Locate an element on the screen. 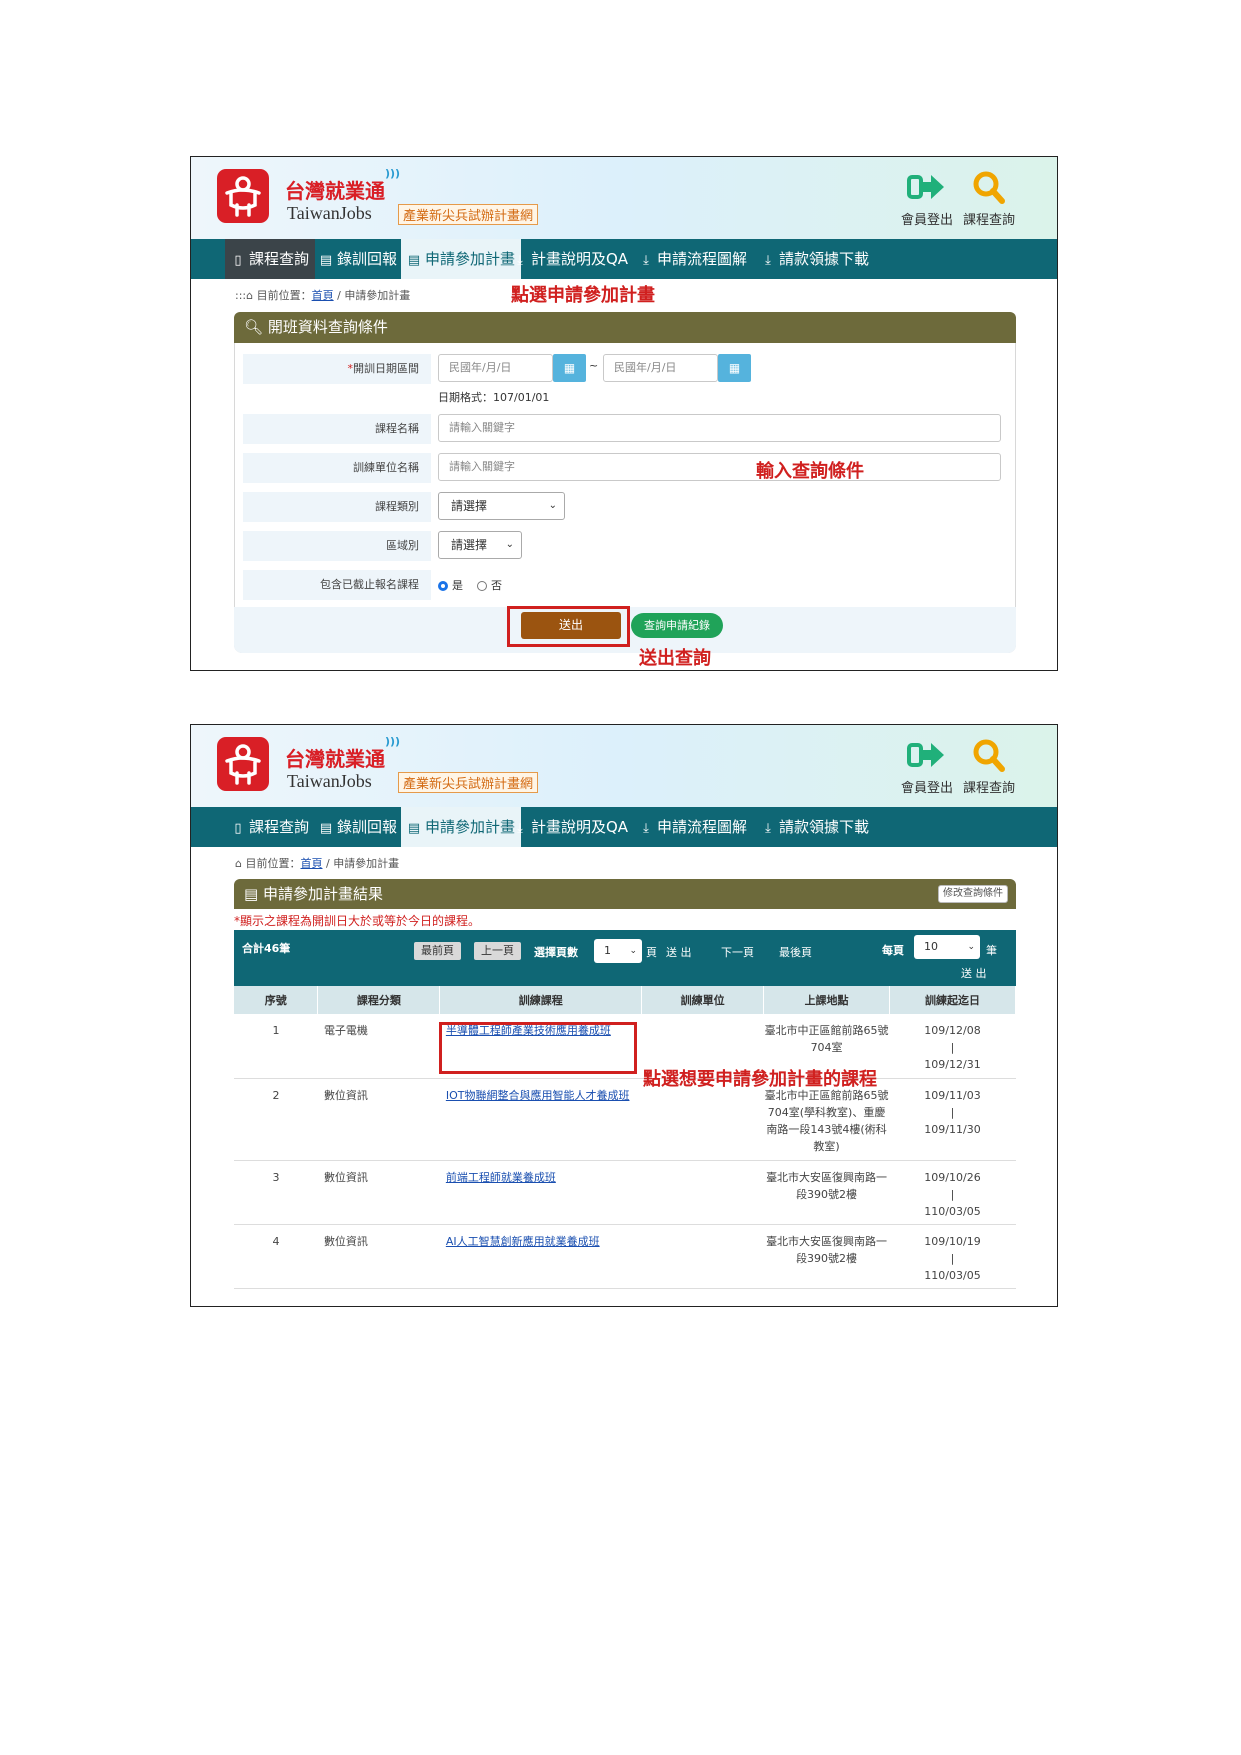 Image resolution: width=1241 pixels, height=1755 pixels. nav-label: 申請參加計畫 is located at coordinates (470, 827).